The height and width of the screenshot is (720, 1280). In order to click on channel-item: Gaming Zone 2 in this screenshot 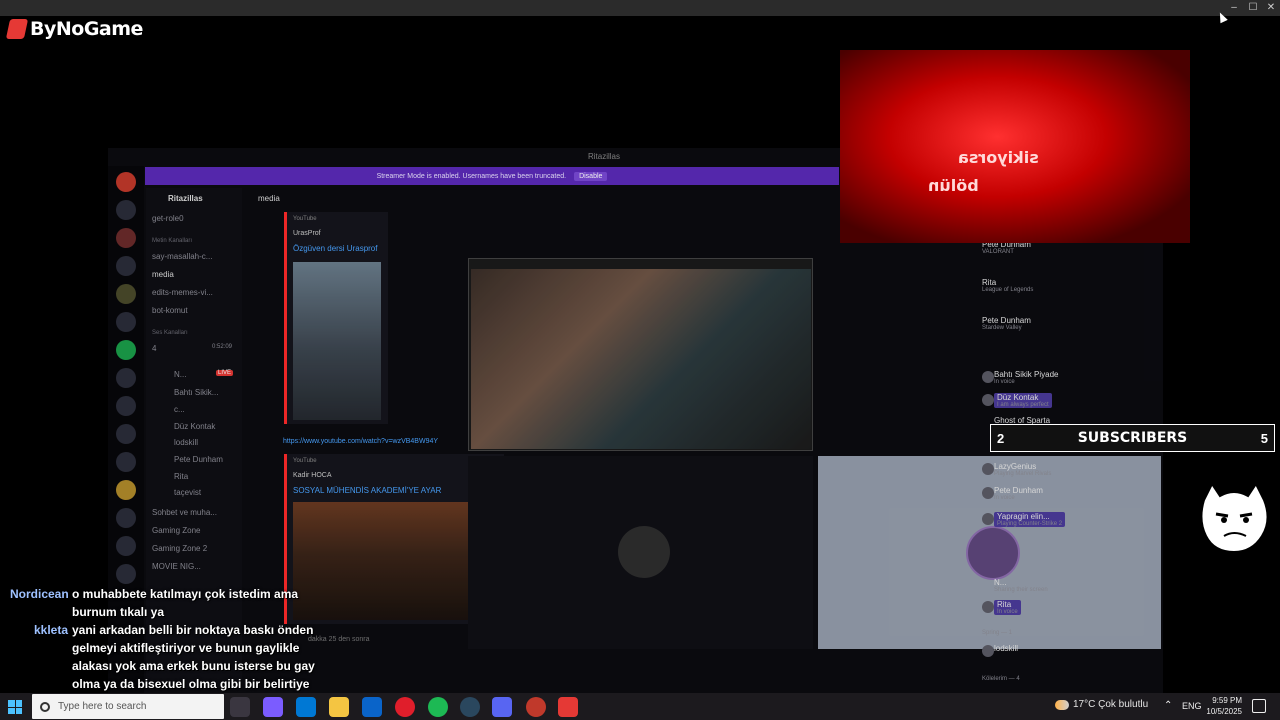, I will do `click(179, 548)`.